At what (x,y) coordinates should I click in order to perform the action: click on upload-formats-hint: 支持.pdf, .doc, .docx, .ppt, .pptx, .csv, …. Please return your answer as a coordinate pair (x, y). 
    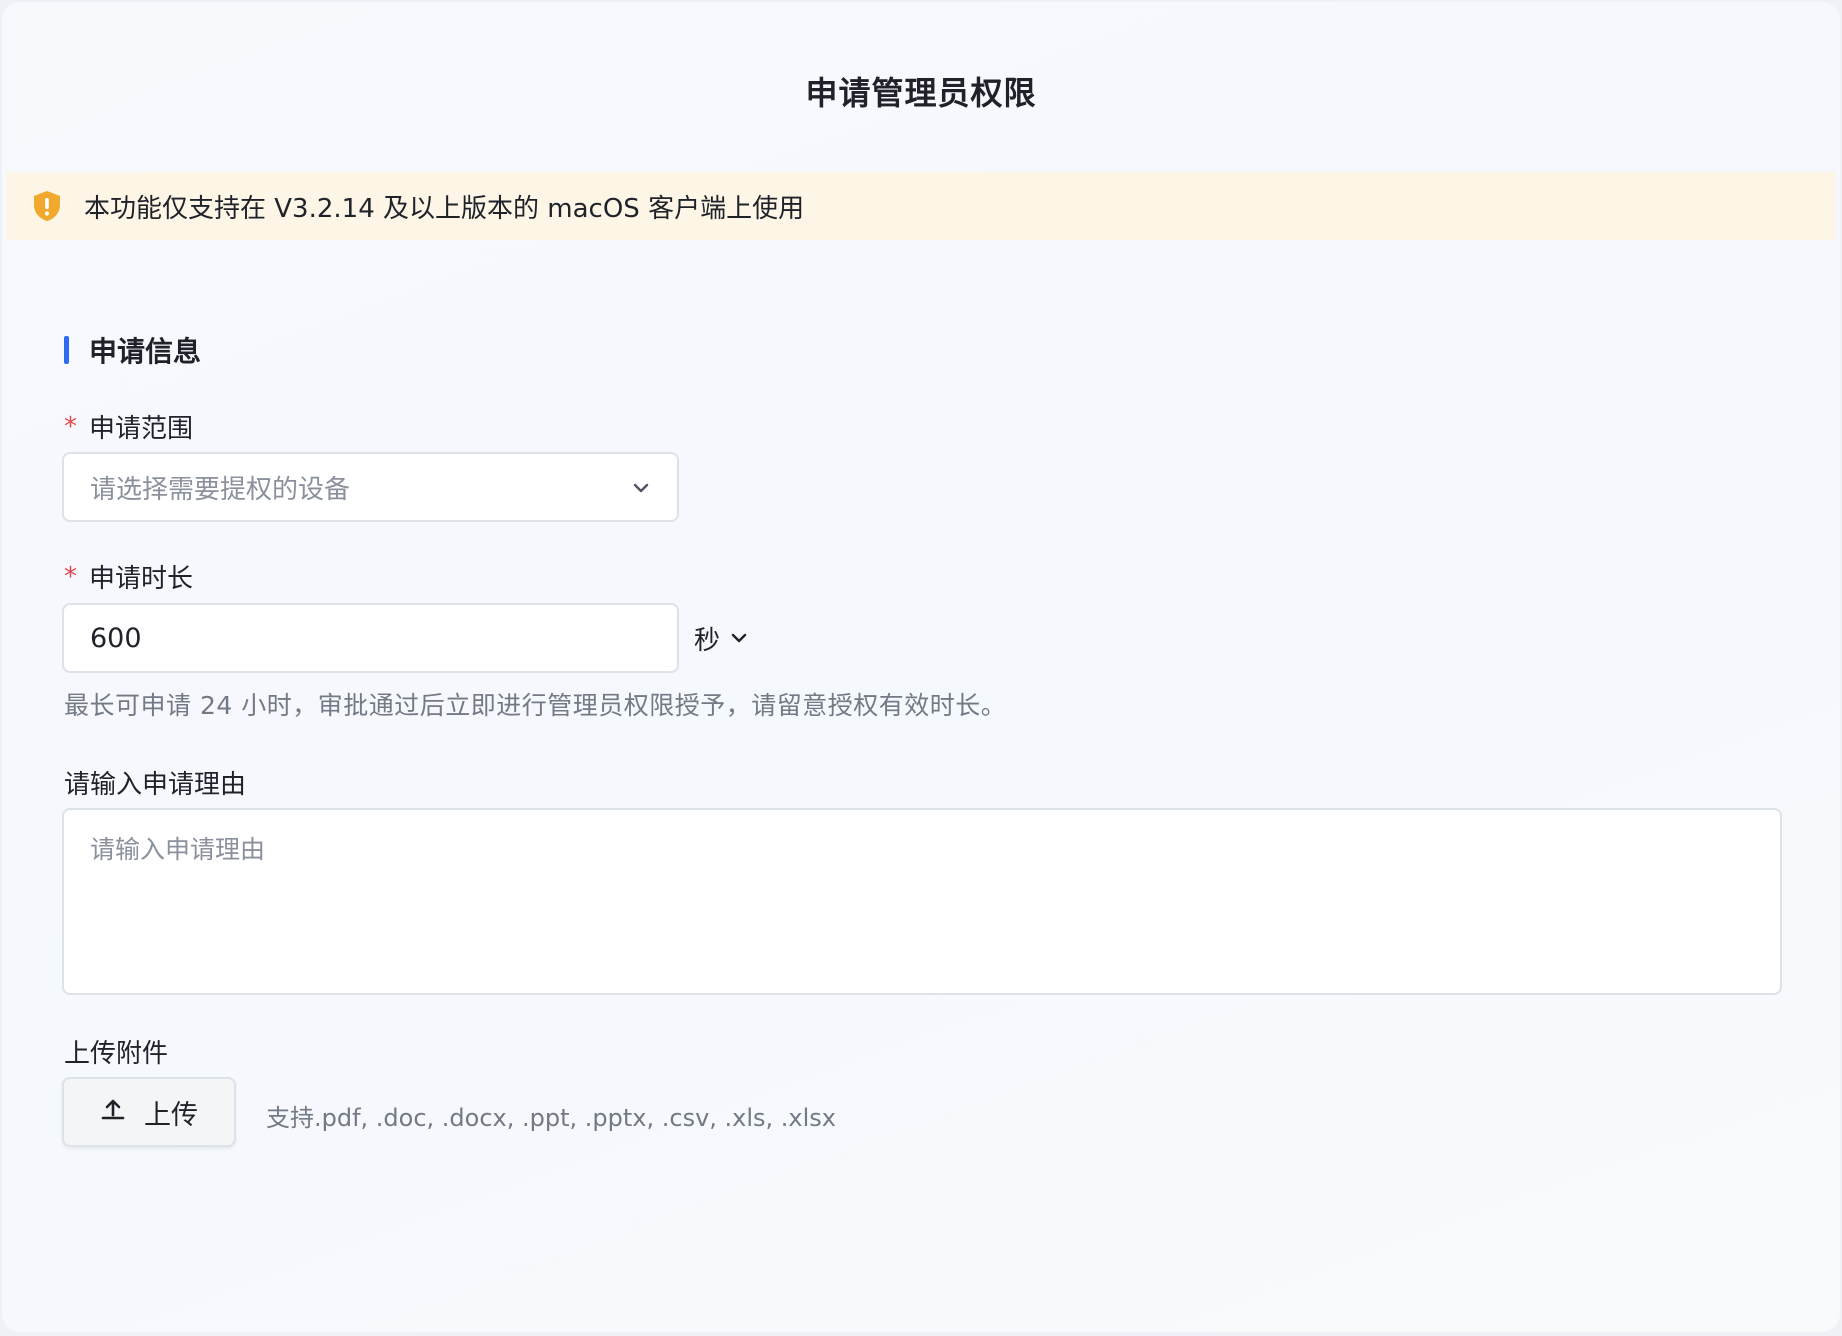
    Looking at the image, I should click on (551, 1118).